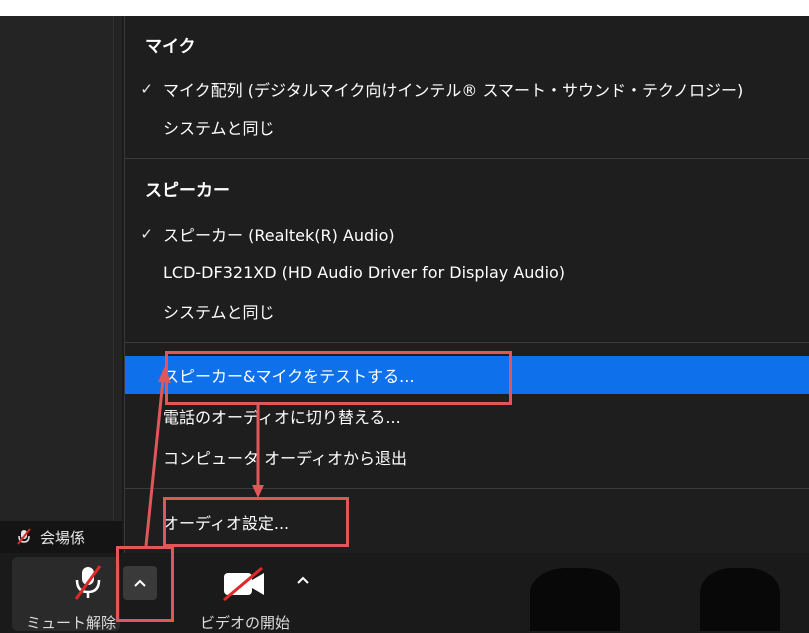 Image resolution: width=809 pixels, height=633 pixels. I want to click on speaker-section-header: スピーカー, so click(187, 191).